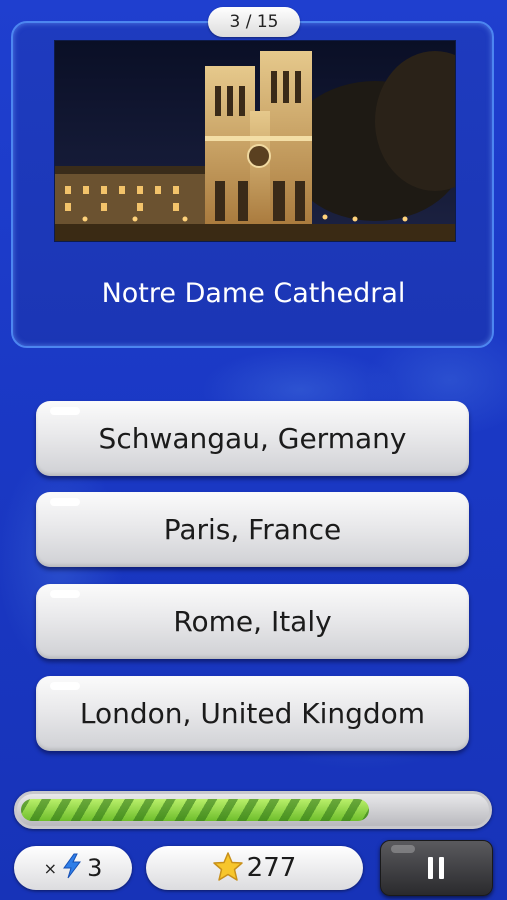  What do you see at coordinates (252, 621) in the screenshot?
I see `answer-button-3: Rome, Italy` at bounding box center [252, 621].